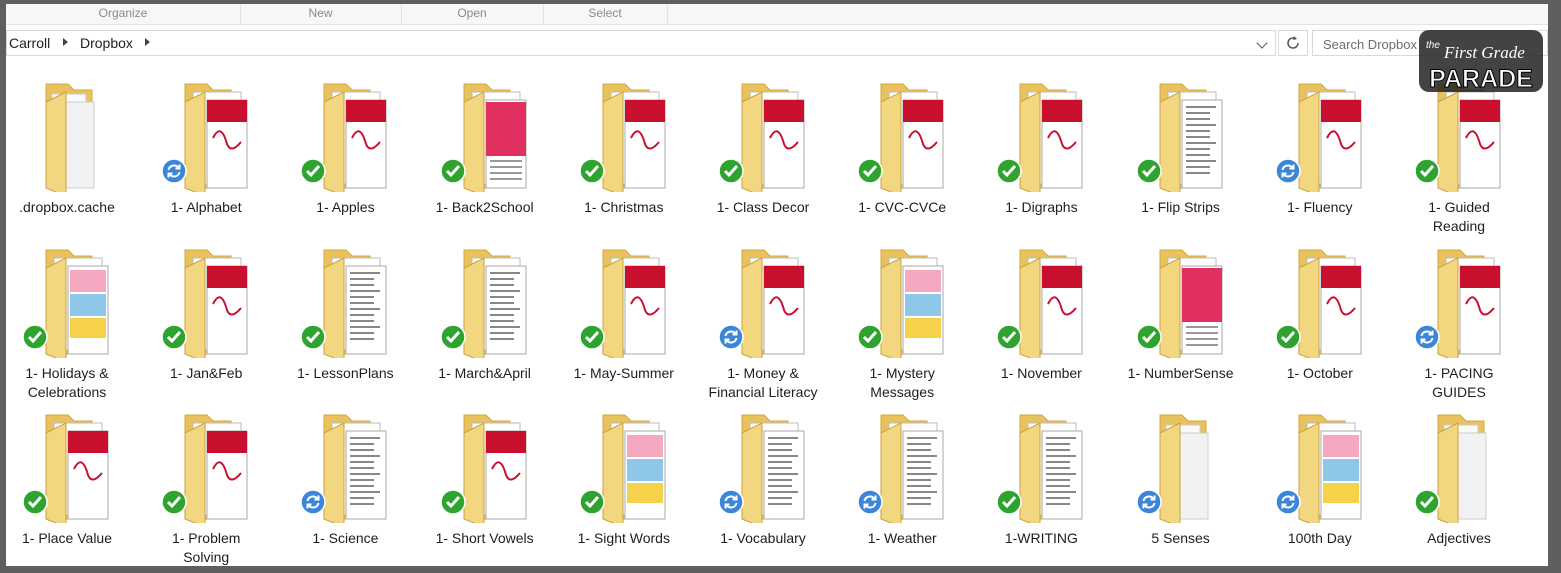 The height and width of the screenshot is (573, 1561). What do you see at coordinates (902, 538) in the screenshot?
I see `folder-name: 1- Weather` at bounding box center [902, 538].